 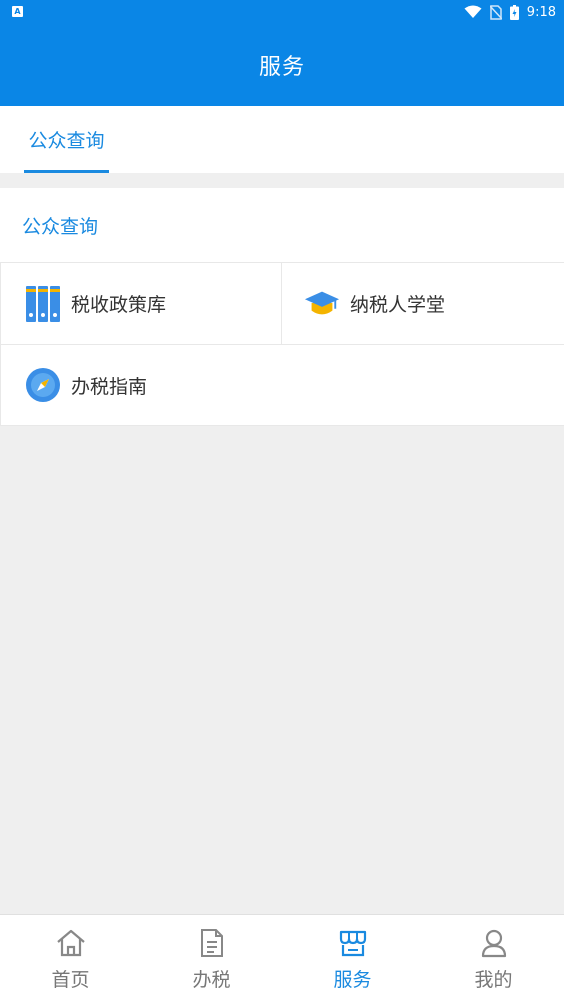 What do you see at coordinates (43, 303) in the screenshot?
I see `books-icon` at bounding box center [43, 303].